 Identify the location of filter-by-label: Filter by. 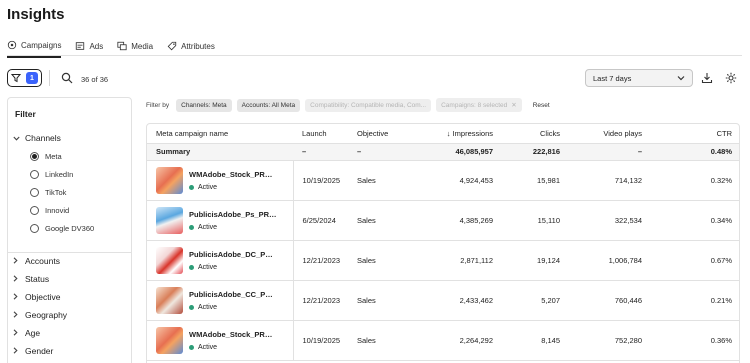
(158, 105).